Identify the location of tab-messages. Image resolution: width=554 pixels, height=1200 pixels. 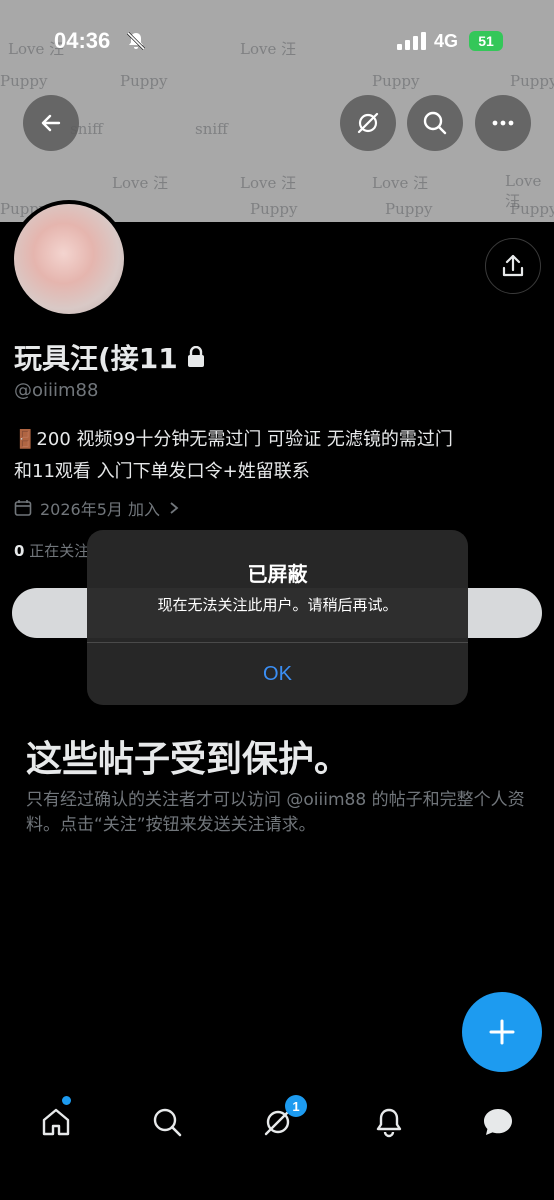
(498, 1122).